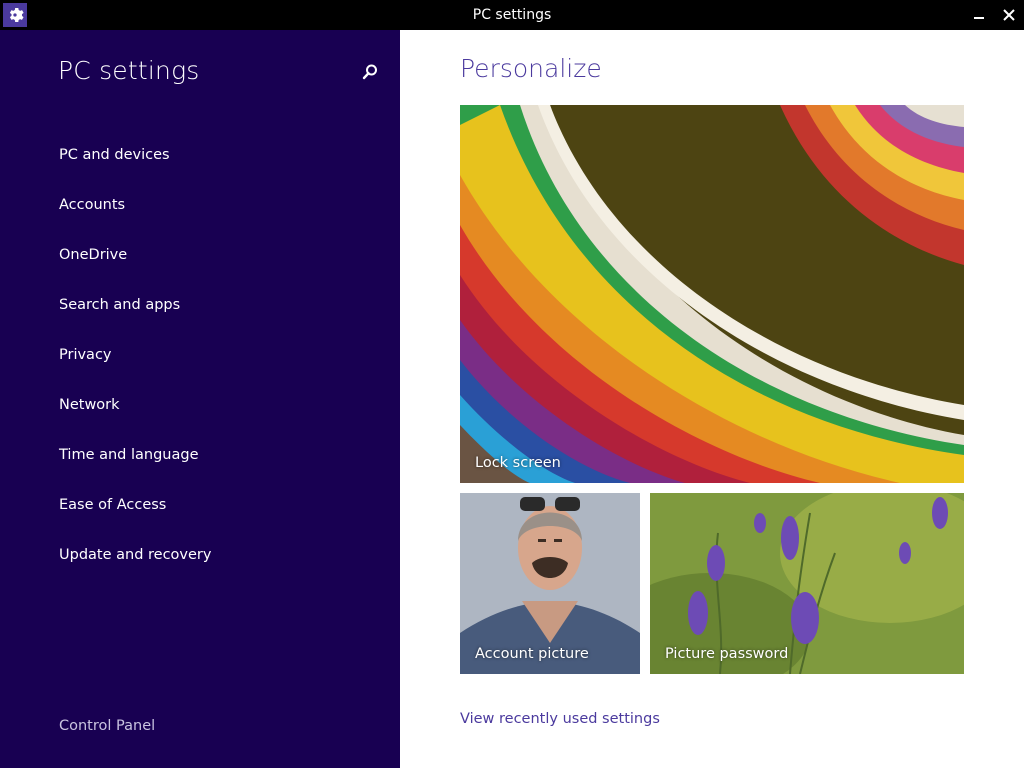 The width and height of the screenshot is (1024, 768). I want to click on sidebar-item-ease-of-access: Ease of Access, so click(200, 505).